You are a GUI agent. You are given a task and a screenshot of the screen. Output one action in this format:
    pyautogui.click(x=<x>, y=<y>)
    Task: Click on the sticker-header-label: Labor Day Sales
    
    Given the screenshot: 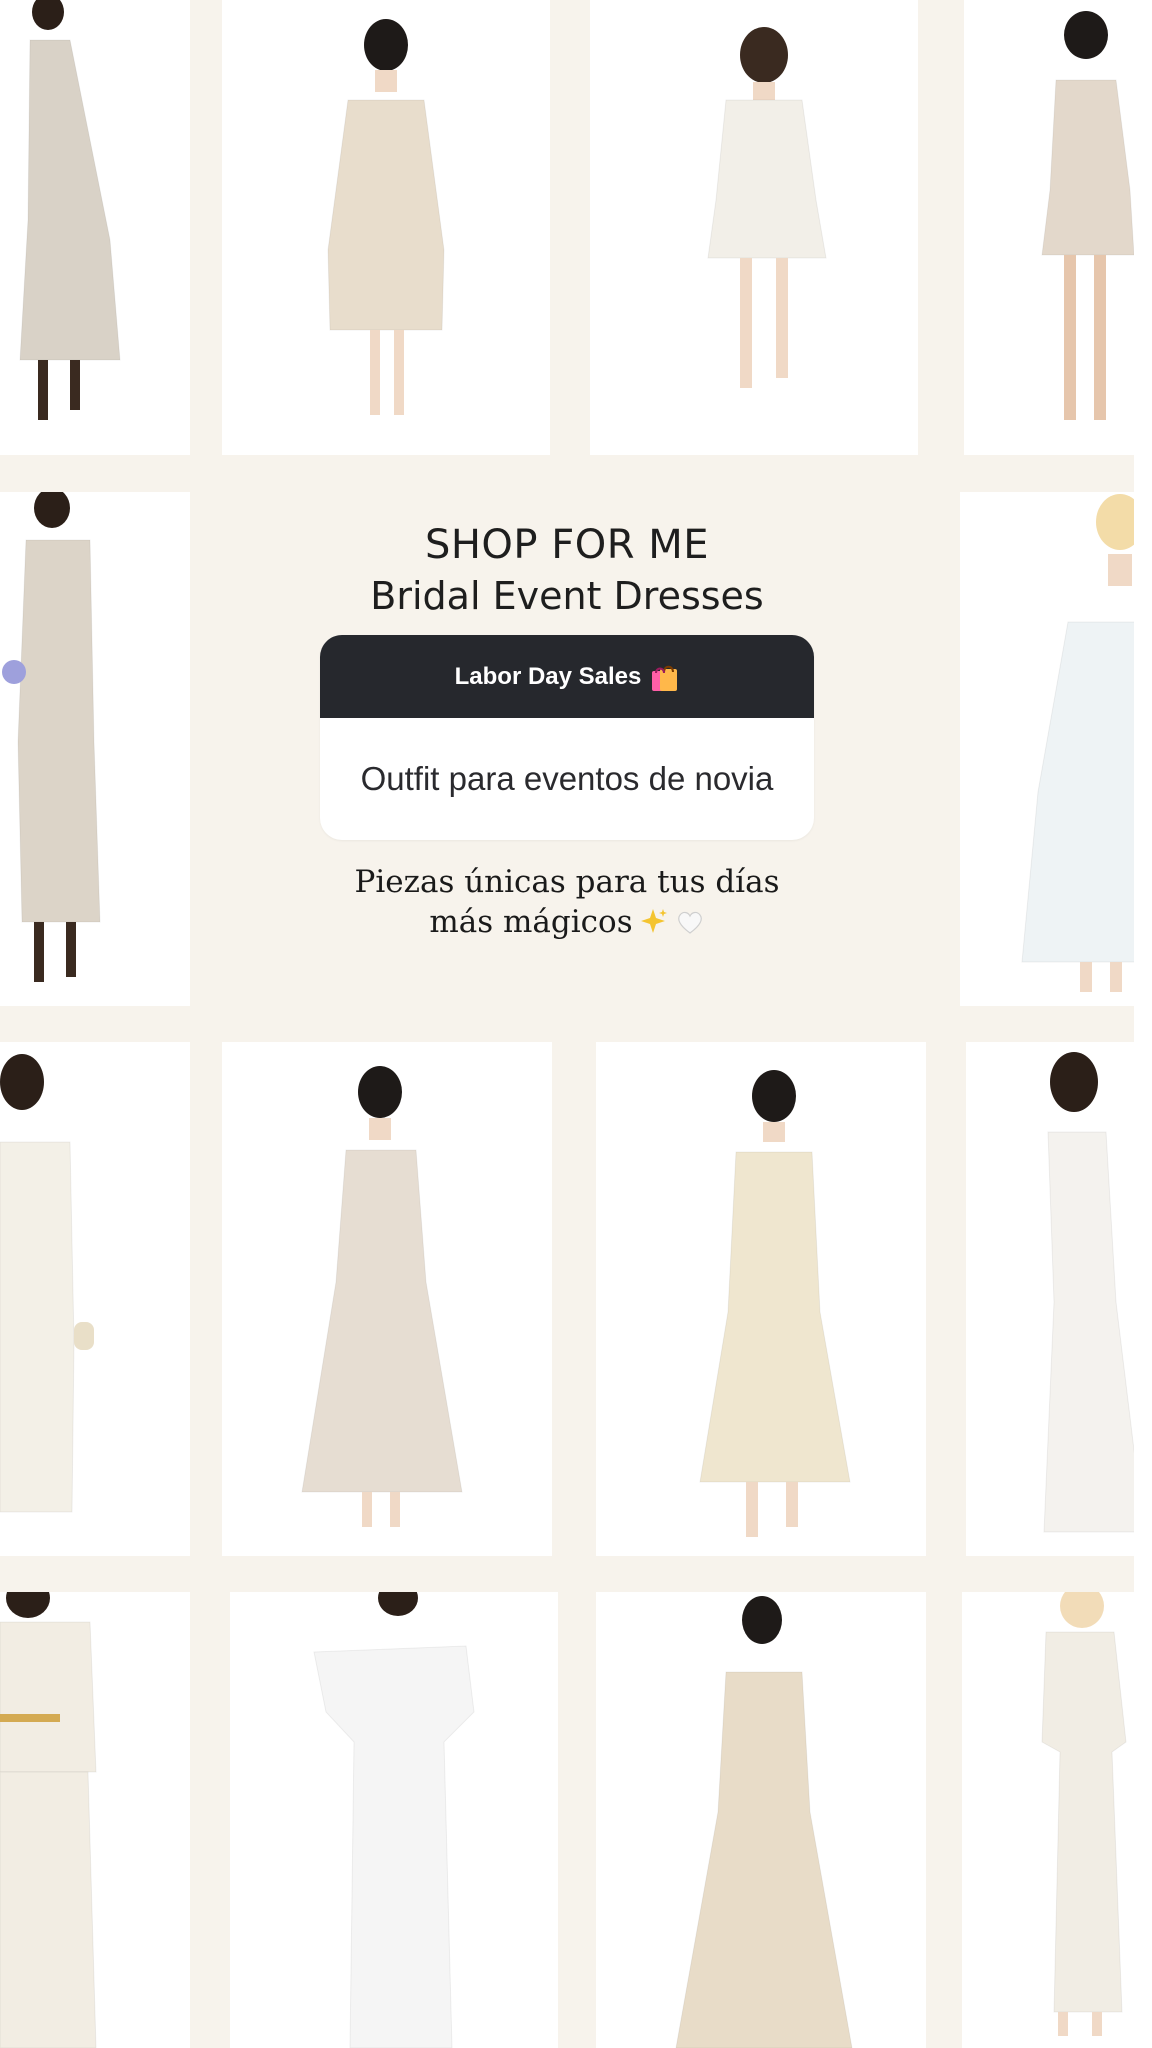 What is the action you would take?
    pyautogui.click(x=548, y=676)
    